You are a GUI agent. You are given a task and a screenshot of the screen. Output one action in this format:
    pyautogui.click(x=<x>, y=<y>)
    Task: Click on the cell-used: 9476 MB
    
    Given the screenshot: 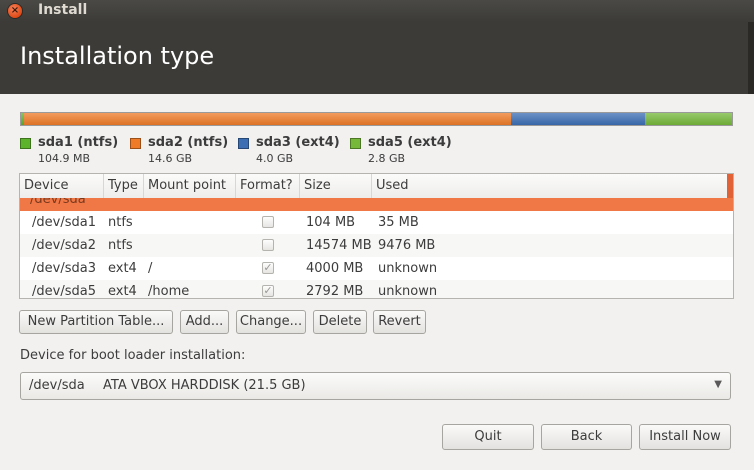 What is the action you would take?
    pyautogui.click(x=407, y=245)
    